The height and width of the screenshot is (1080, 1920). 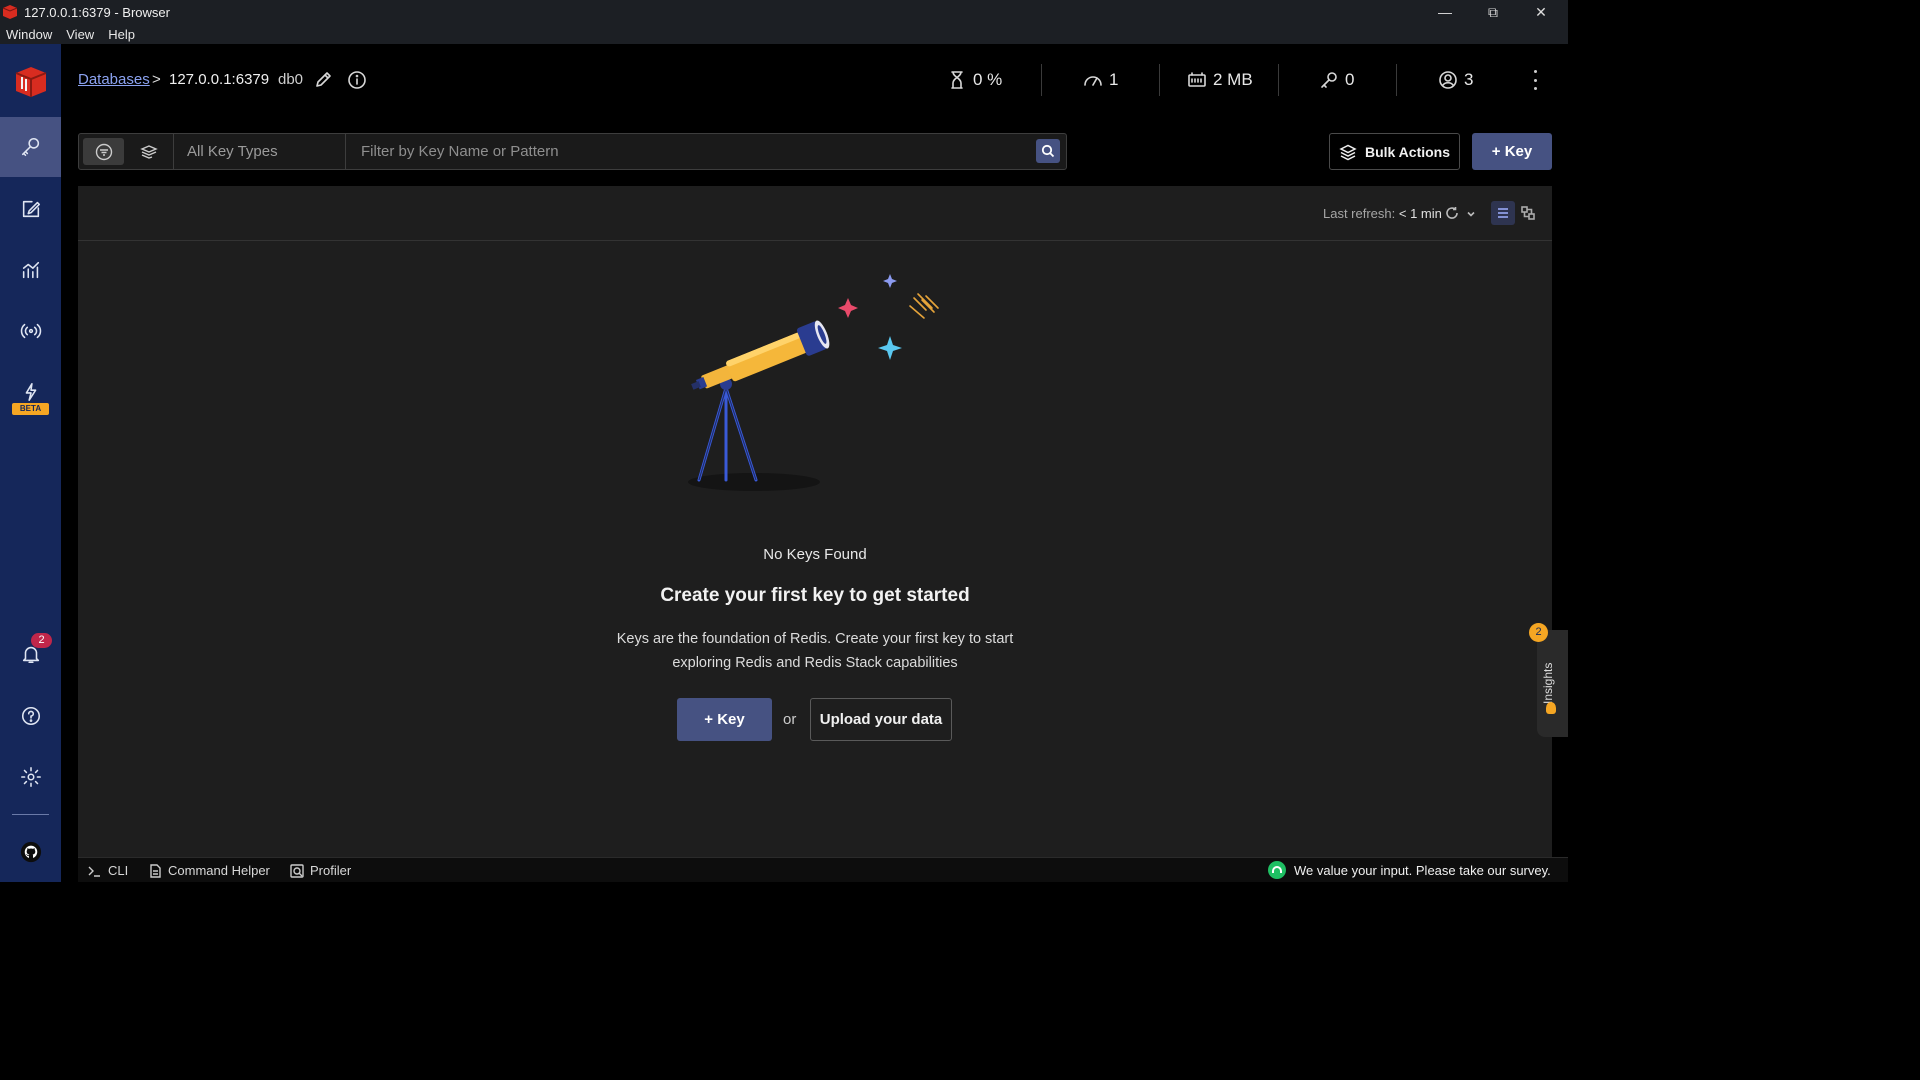 I want to click on refresh-button, so click(x=1452, y=213).